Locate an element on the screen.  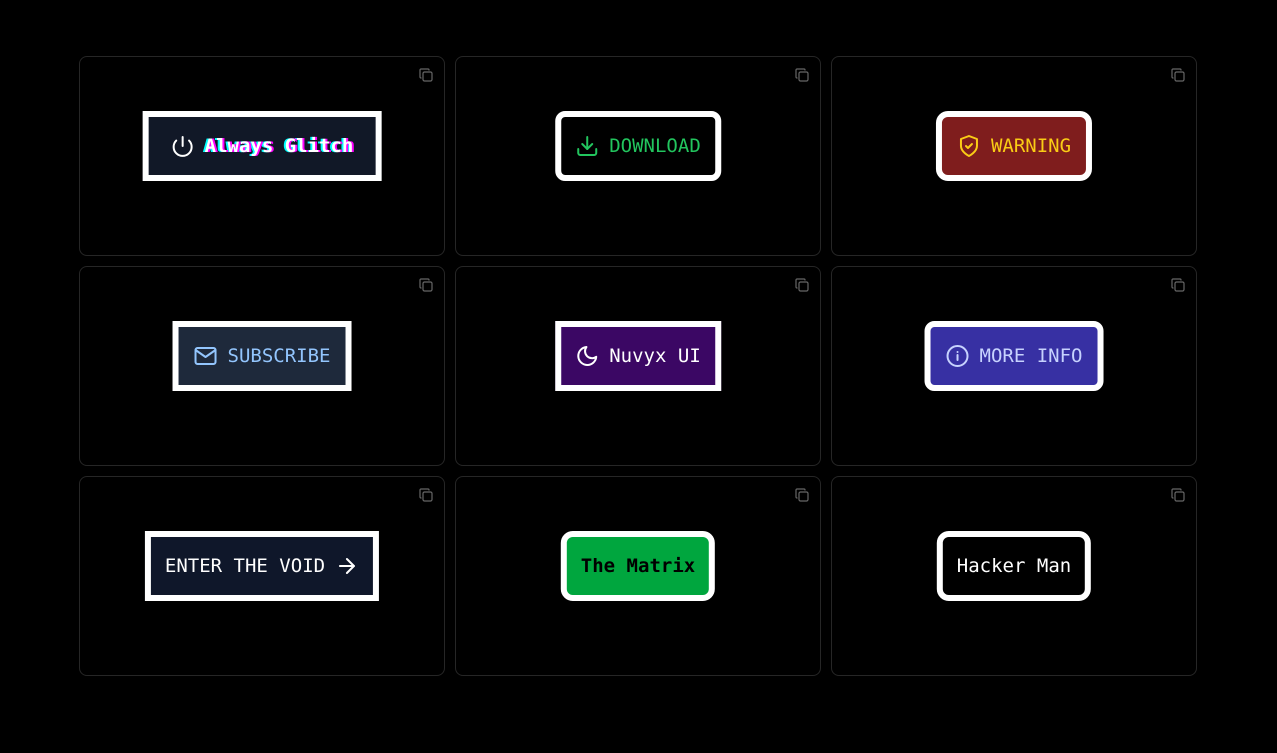
card-warning: WARNING is located at coordinates (1014, 156).